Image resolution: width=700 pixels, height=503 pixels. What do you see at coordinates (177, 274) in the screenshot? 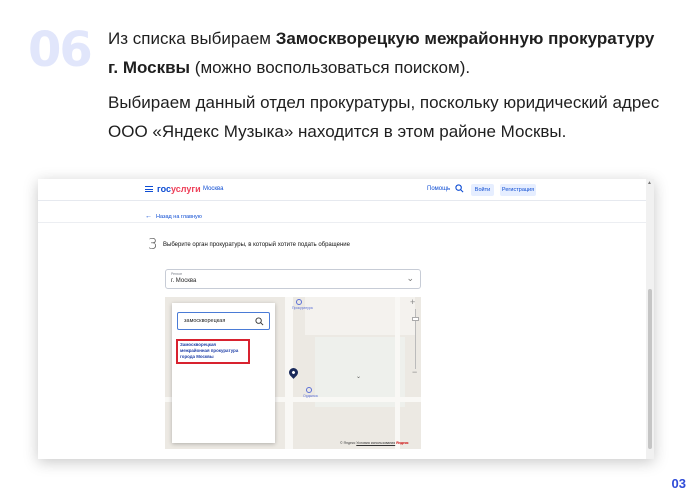
I see `region-select-label: Регион` at bounding box center [177, 274].